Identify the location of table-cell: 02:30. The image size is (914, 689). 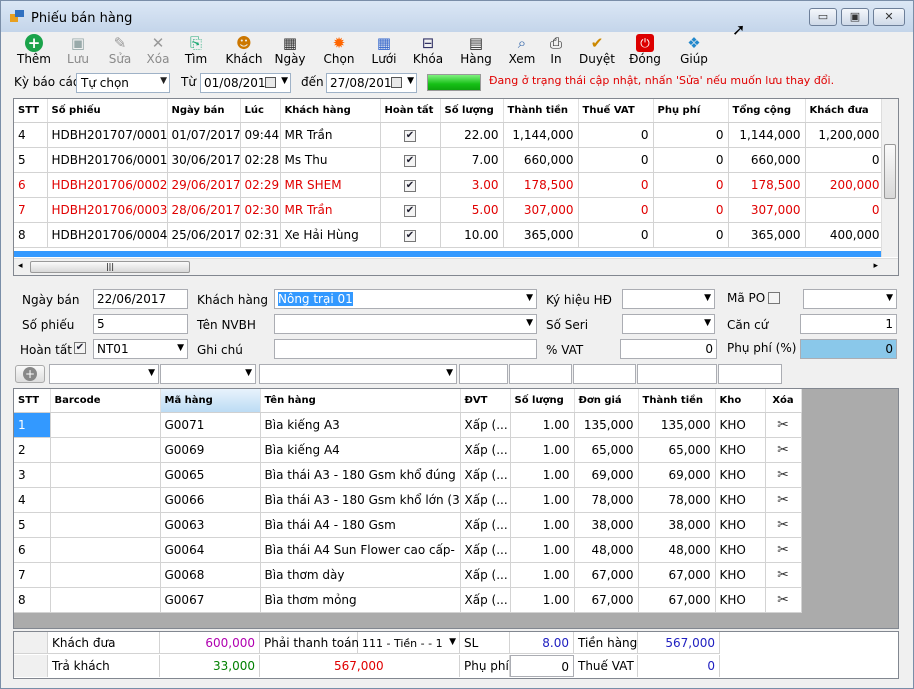
(260, 210).